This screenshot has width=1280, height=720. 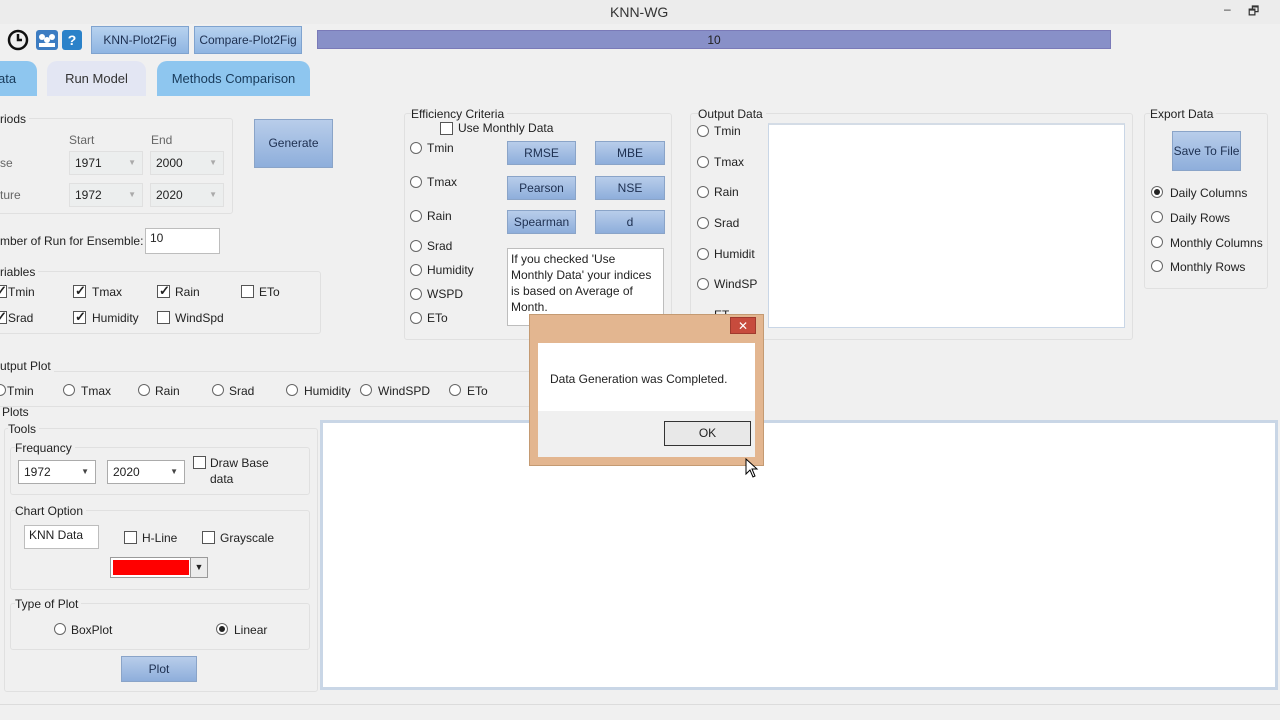 What do you see at coordinates (455, 390) in the screenshot?
I see `plot-radio-eto` at bounding box center [455, 390].